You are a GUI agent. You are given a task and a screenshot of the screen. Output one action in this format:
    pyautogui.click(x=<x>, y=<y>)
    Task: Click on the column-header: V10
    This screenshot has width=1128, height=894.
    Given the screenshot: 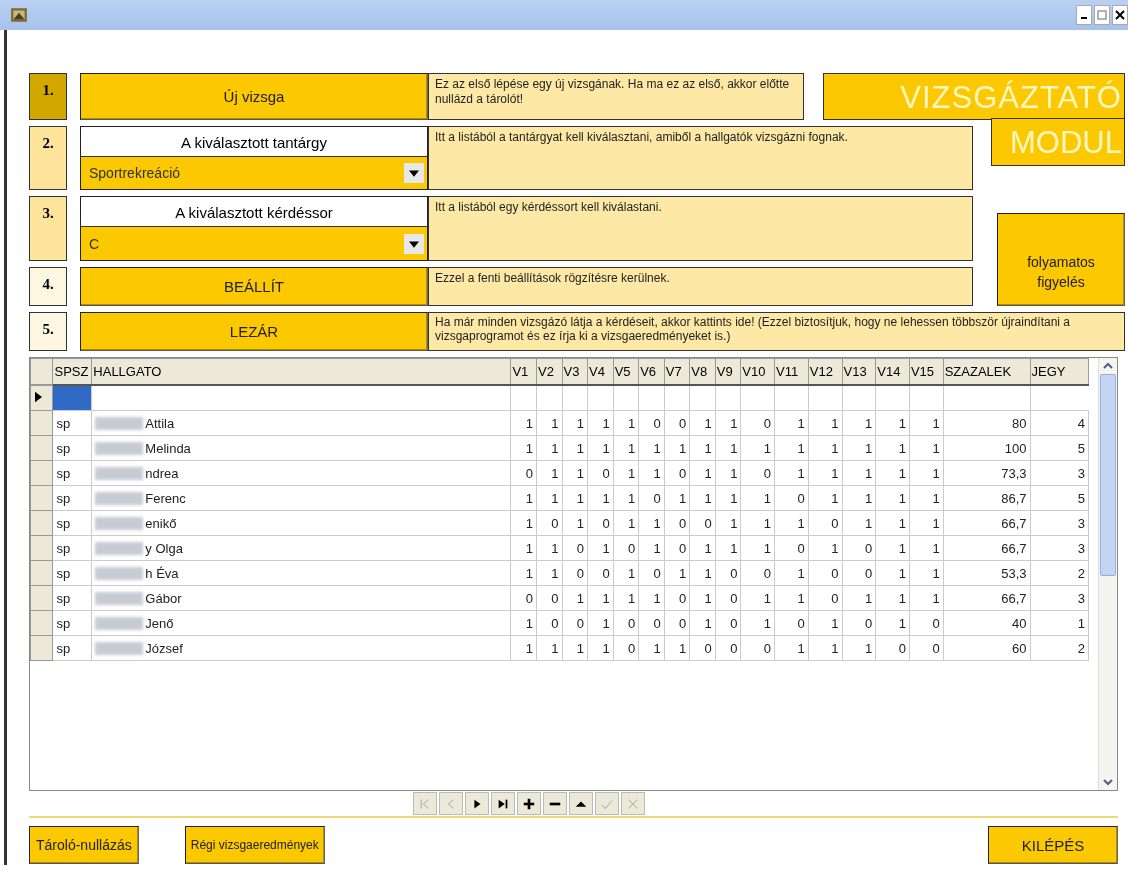 What is the action you would take?
    pyautogui.click(x=757, y=371)
    